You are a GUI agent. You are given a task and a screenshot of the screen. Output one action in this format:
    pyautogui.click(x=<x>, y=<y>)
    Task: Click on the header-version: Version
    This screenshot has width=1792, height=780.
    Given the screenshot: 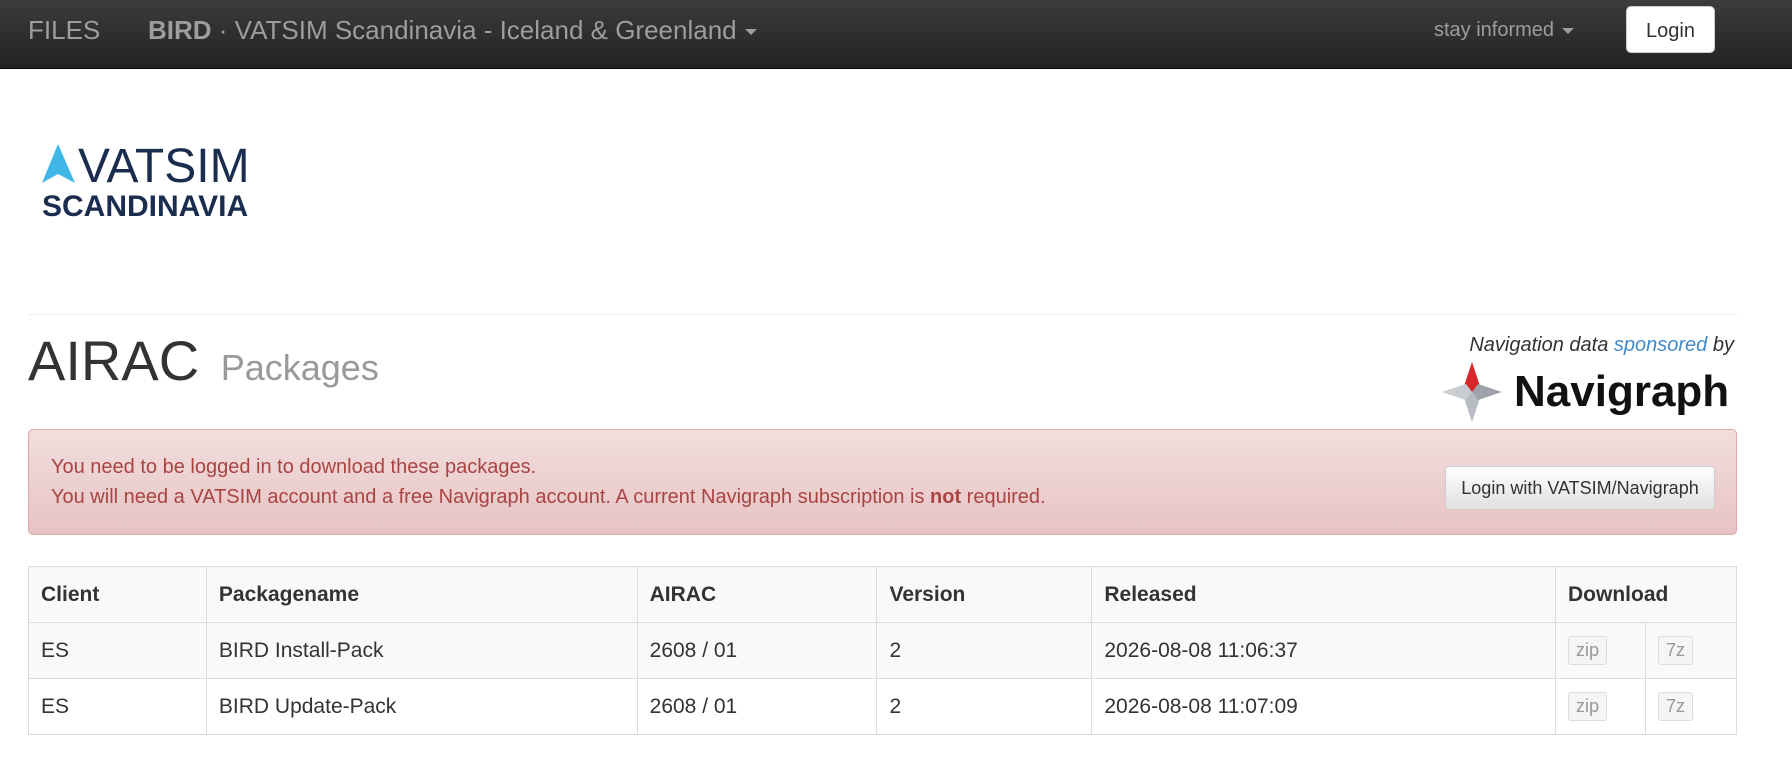 What is the action you would take?
    pyautogui.click(x=984, y=594)
    